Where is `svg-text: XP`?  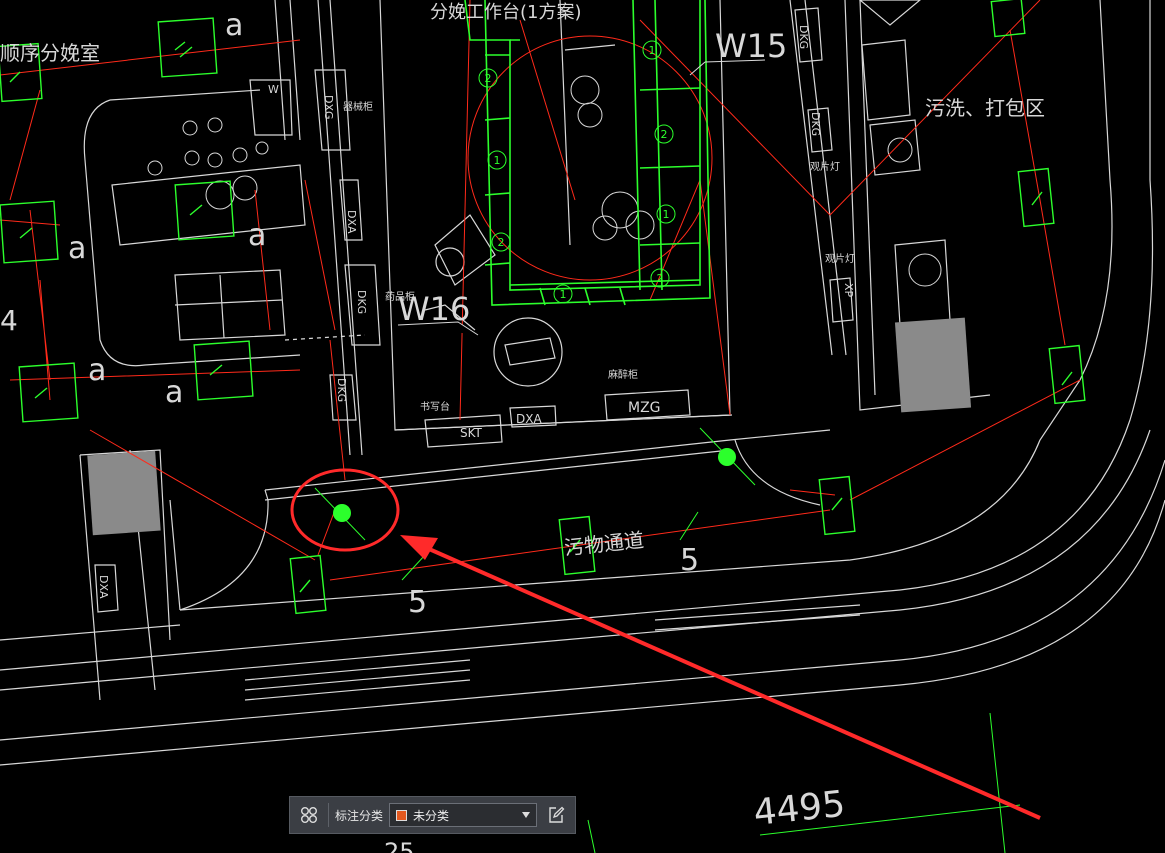 svg-text: XP is located at coordinates (848, 290).